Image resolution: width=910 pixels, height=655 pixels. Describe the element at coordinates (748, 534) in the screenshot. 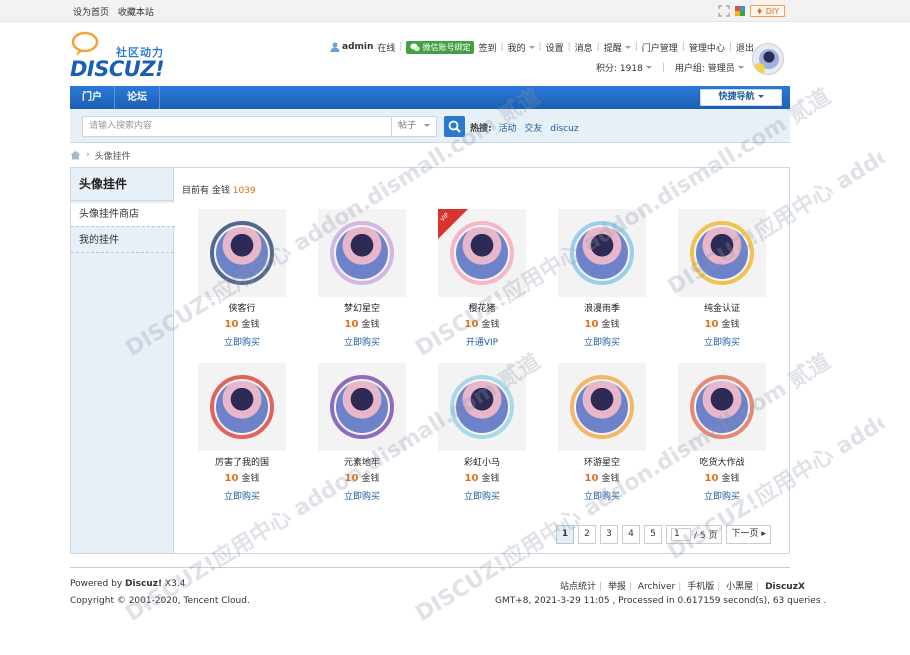

I see `next-page-button: 下一页 ▸` at that location.